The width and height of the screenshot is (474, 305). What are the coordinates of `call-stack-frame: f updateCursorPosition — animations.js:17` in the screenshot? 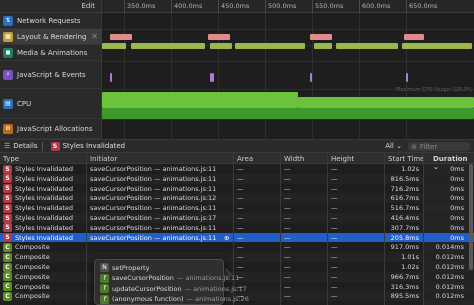 It's located at (173, 288).